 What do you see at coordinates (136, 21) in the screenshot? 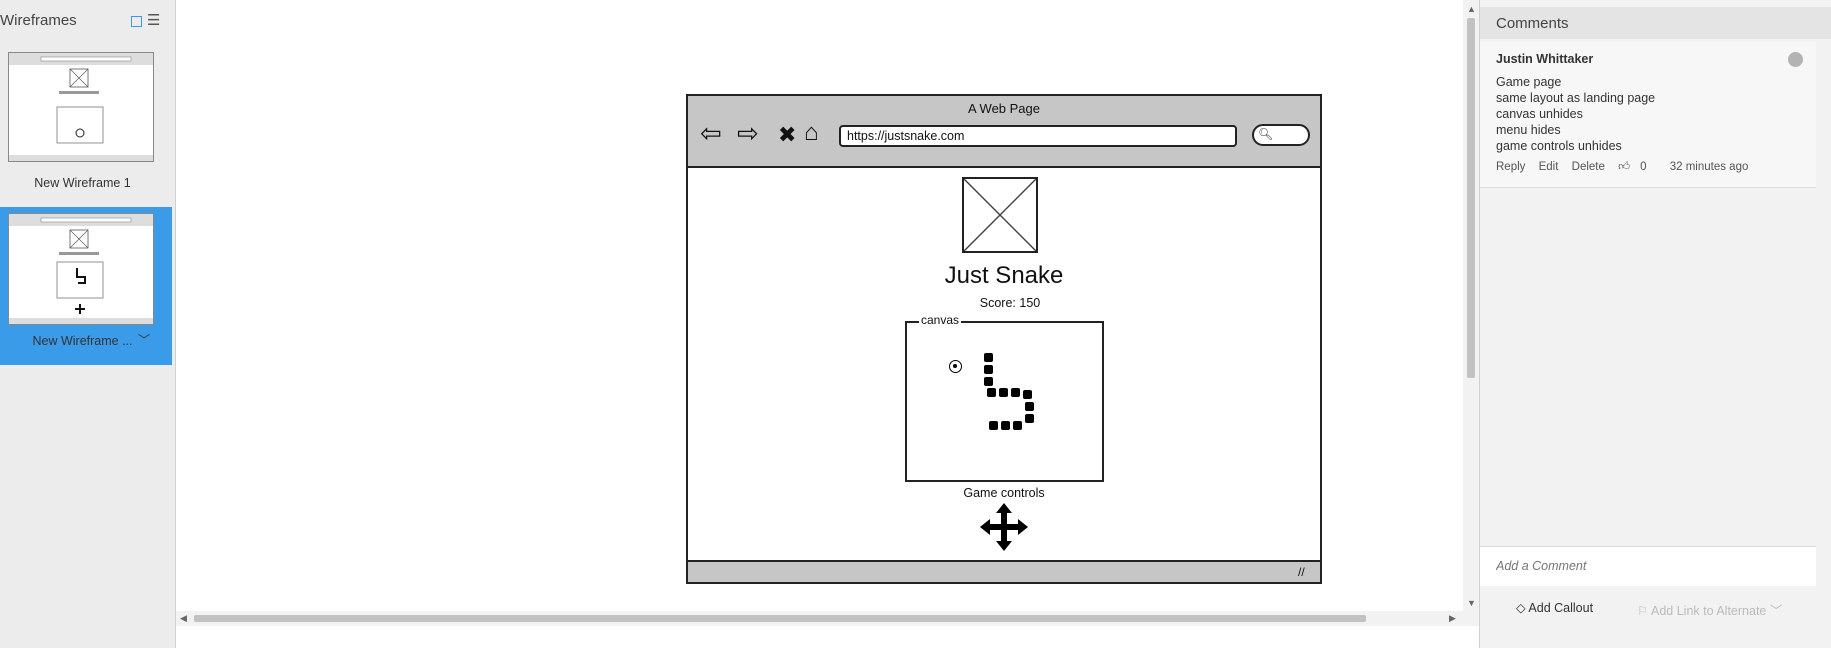
I see `grid-view-icon` at bounding box center [136, 21].